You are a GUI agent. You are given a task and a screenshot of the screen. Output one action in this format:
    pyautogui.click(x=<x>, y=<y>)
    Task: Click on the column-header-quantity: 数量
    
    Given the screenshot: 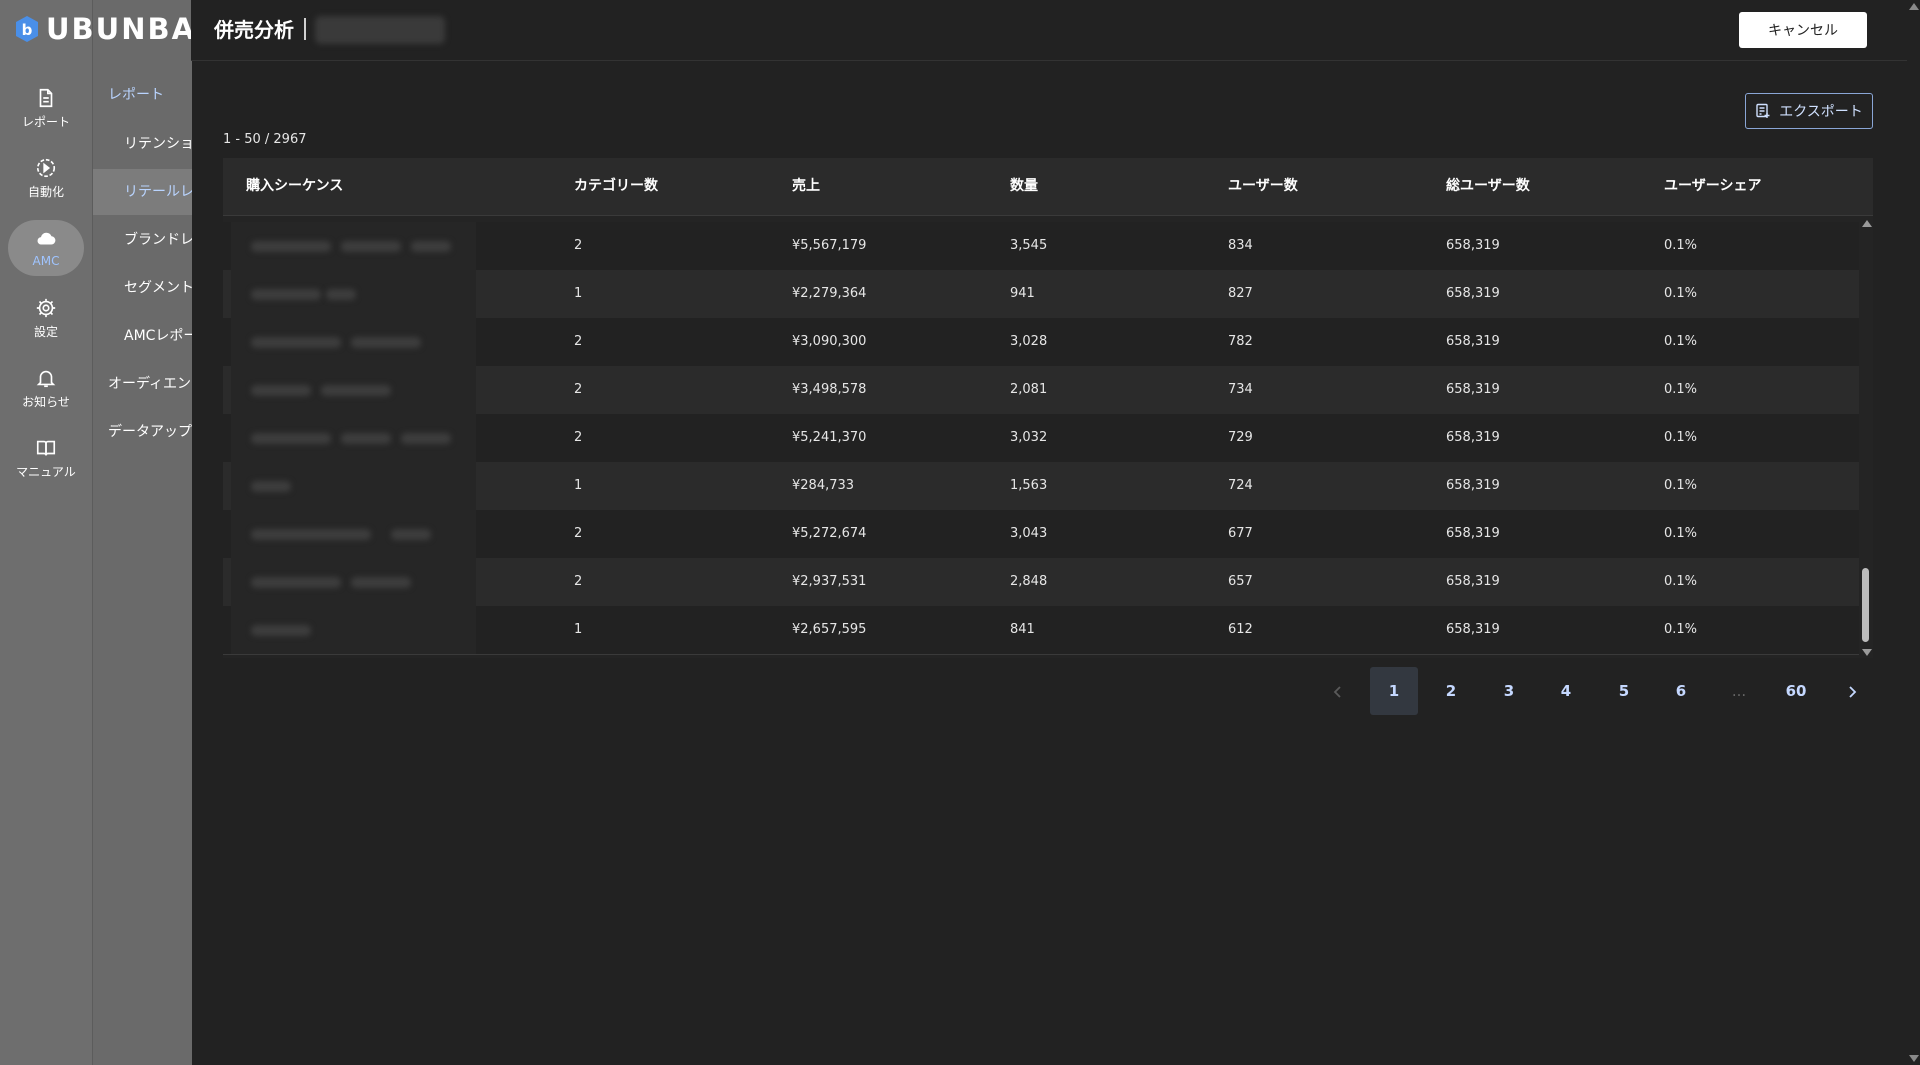 What is the action you would take?
    pyautogui.click(x=1024, y=186)
    